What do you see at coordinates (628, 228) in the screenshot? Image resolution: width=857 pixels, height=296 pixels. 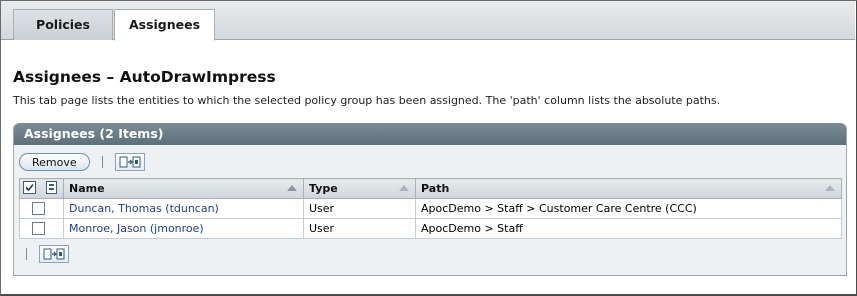 I see `assignee-path: ApocDemo > Staff` at bounding box center [628, 228].